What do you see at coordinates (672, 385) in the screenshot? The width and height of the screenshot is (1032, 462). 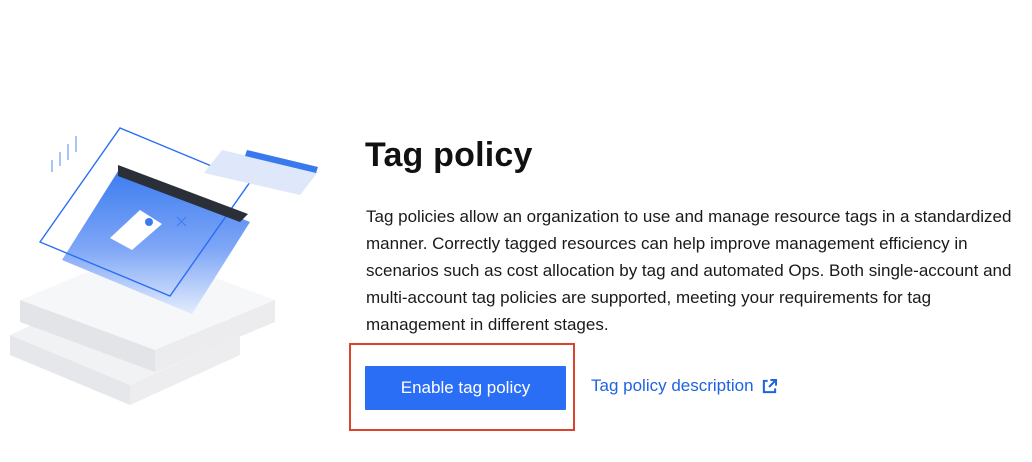 I see `doc-link-label: Tag policy description` at bounding box center [672, 385].